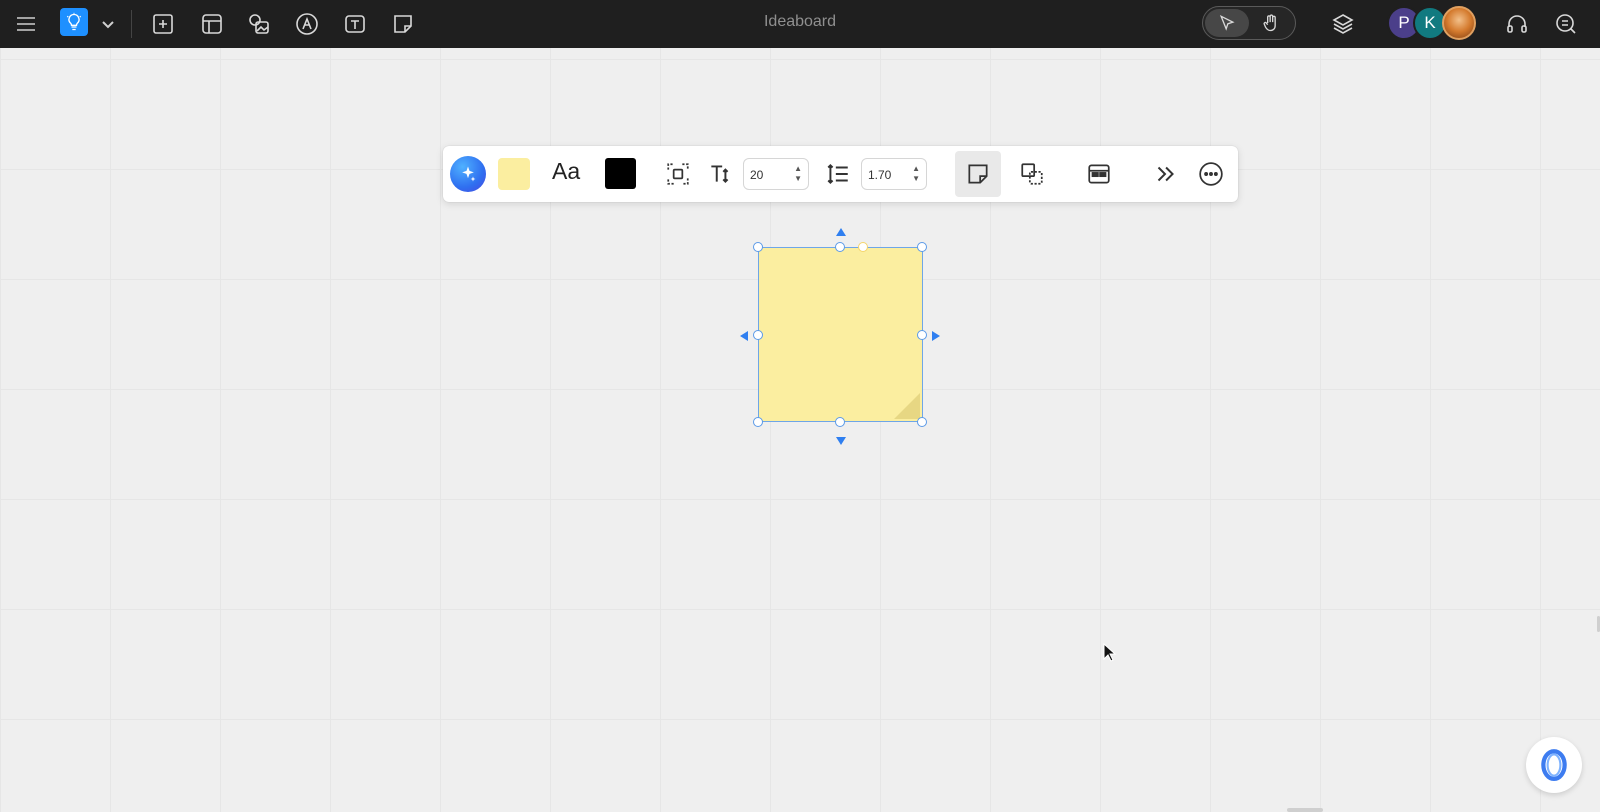 Image resolution: width=1600 pixels, height=812 pixels. Describe the element at coordinates (936, 336) in the screenshot. I see `add-note-right-arrow-icon` at that location.